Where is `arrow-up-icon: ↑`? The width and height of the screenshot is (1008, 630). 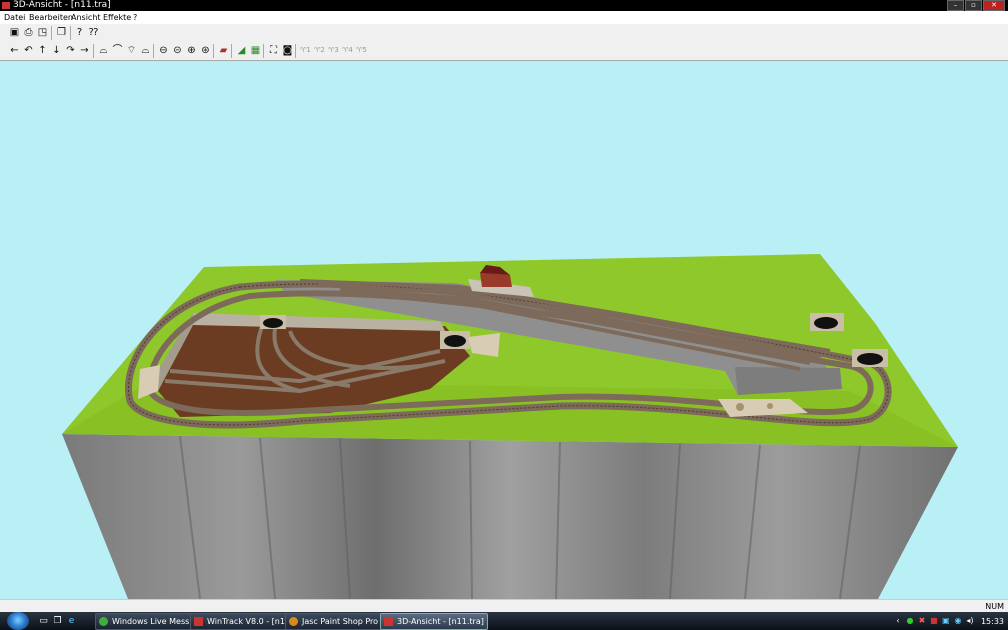
arrow-up-icon: ↑ is located at coordinates (42, 50).